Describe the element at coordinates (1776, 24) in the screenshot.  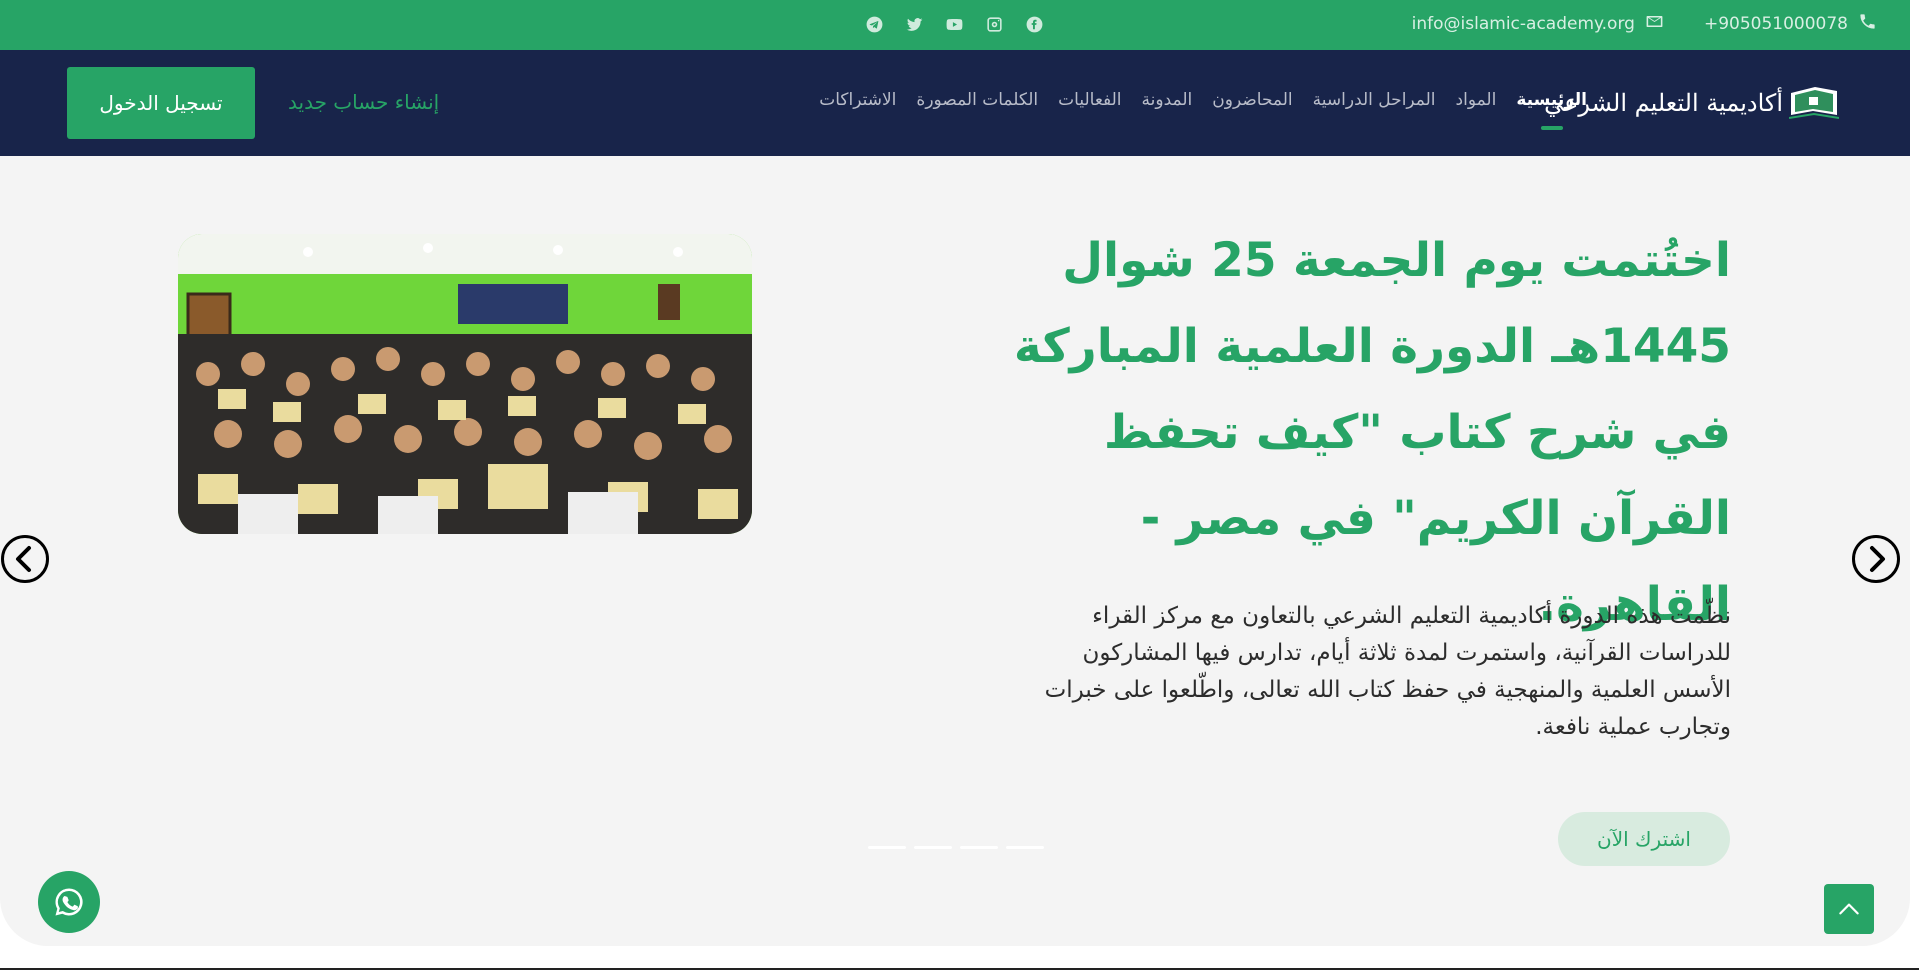
I see `phone-number: +905051000078` at that location.